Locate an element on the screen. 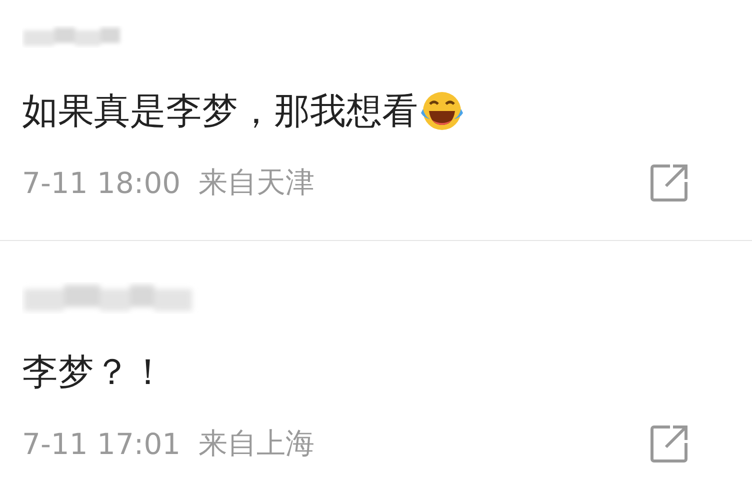  comment-time: 7-11 17:01 is located at coordinates (101, 444).